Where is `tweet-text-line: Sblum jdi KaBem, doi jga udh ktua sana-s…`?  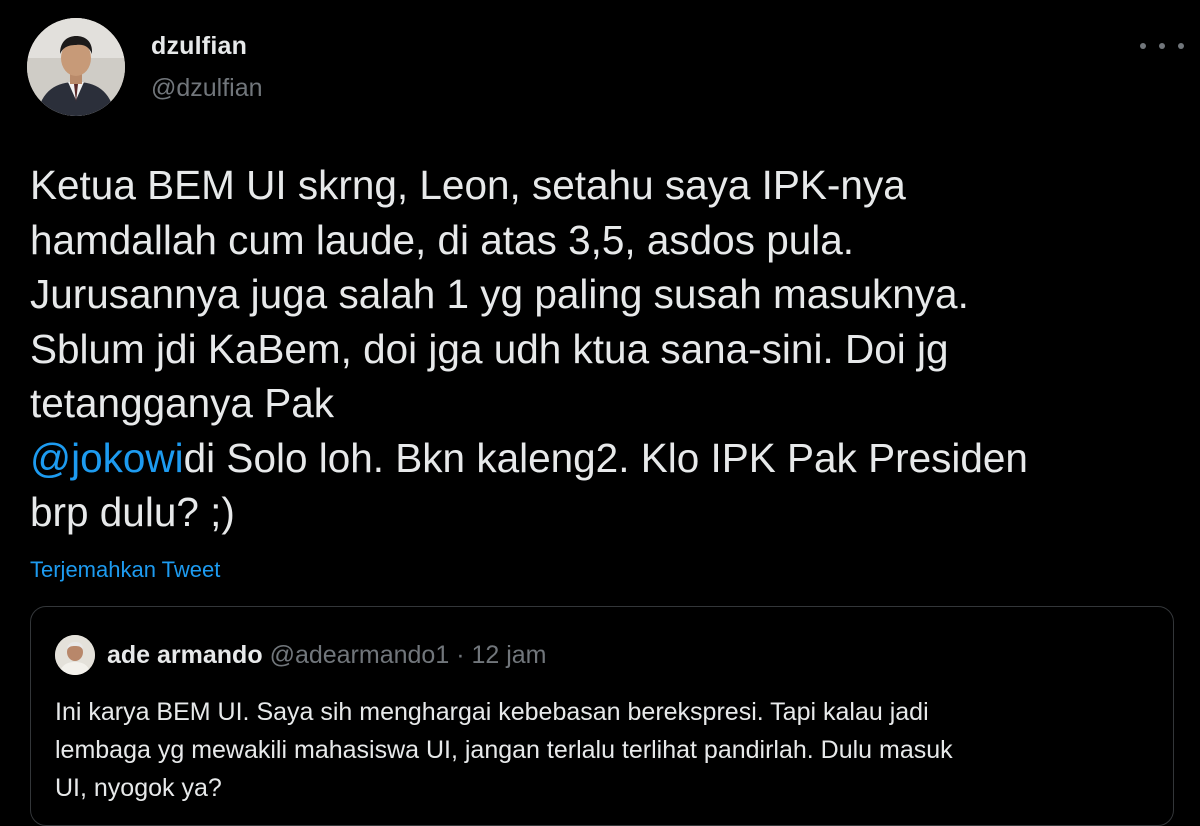 tweet-text-line: Sblum jdi KaBem, doi jga udh ktua sana-s… is located at coordinates (489, 348).